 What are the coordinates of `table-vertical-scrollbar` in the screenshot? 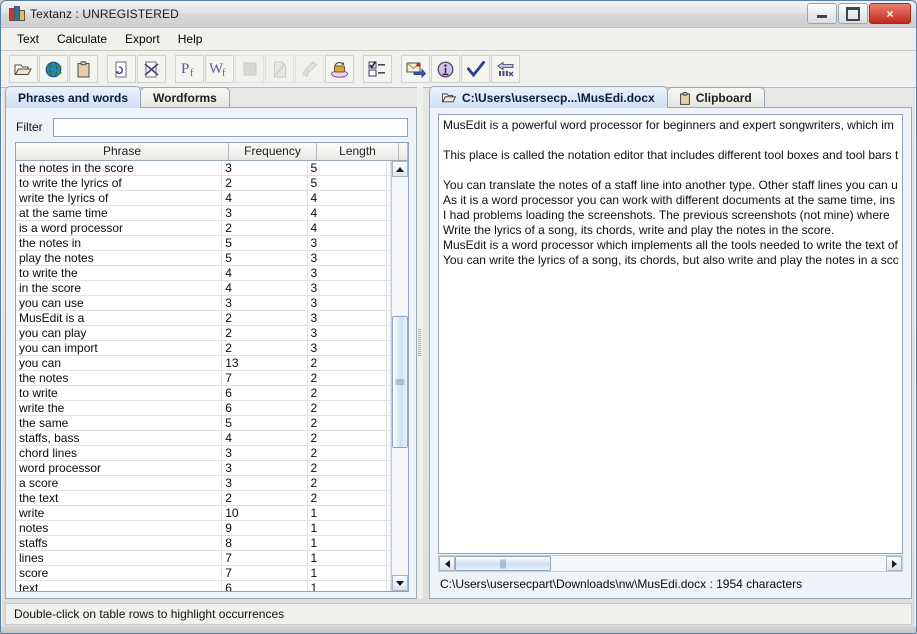 It's located at (399, 376).